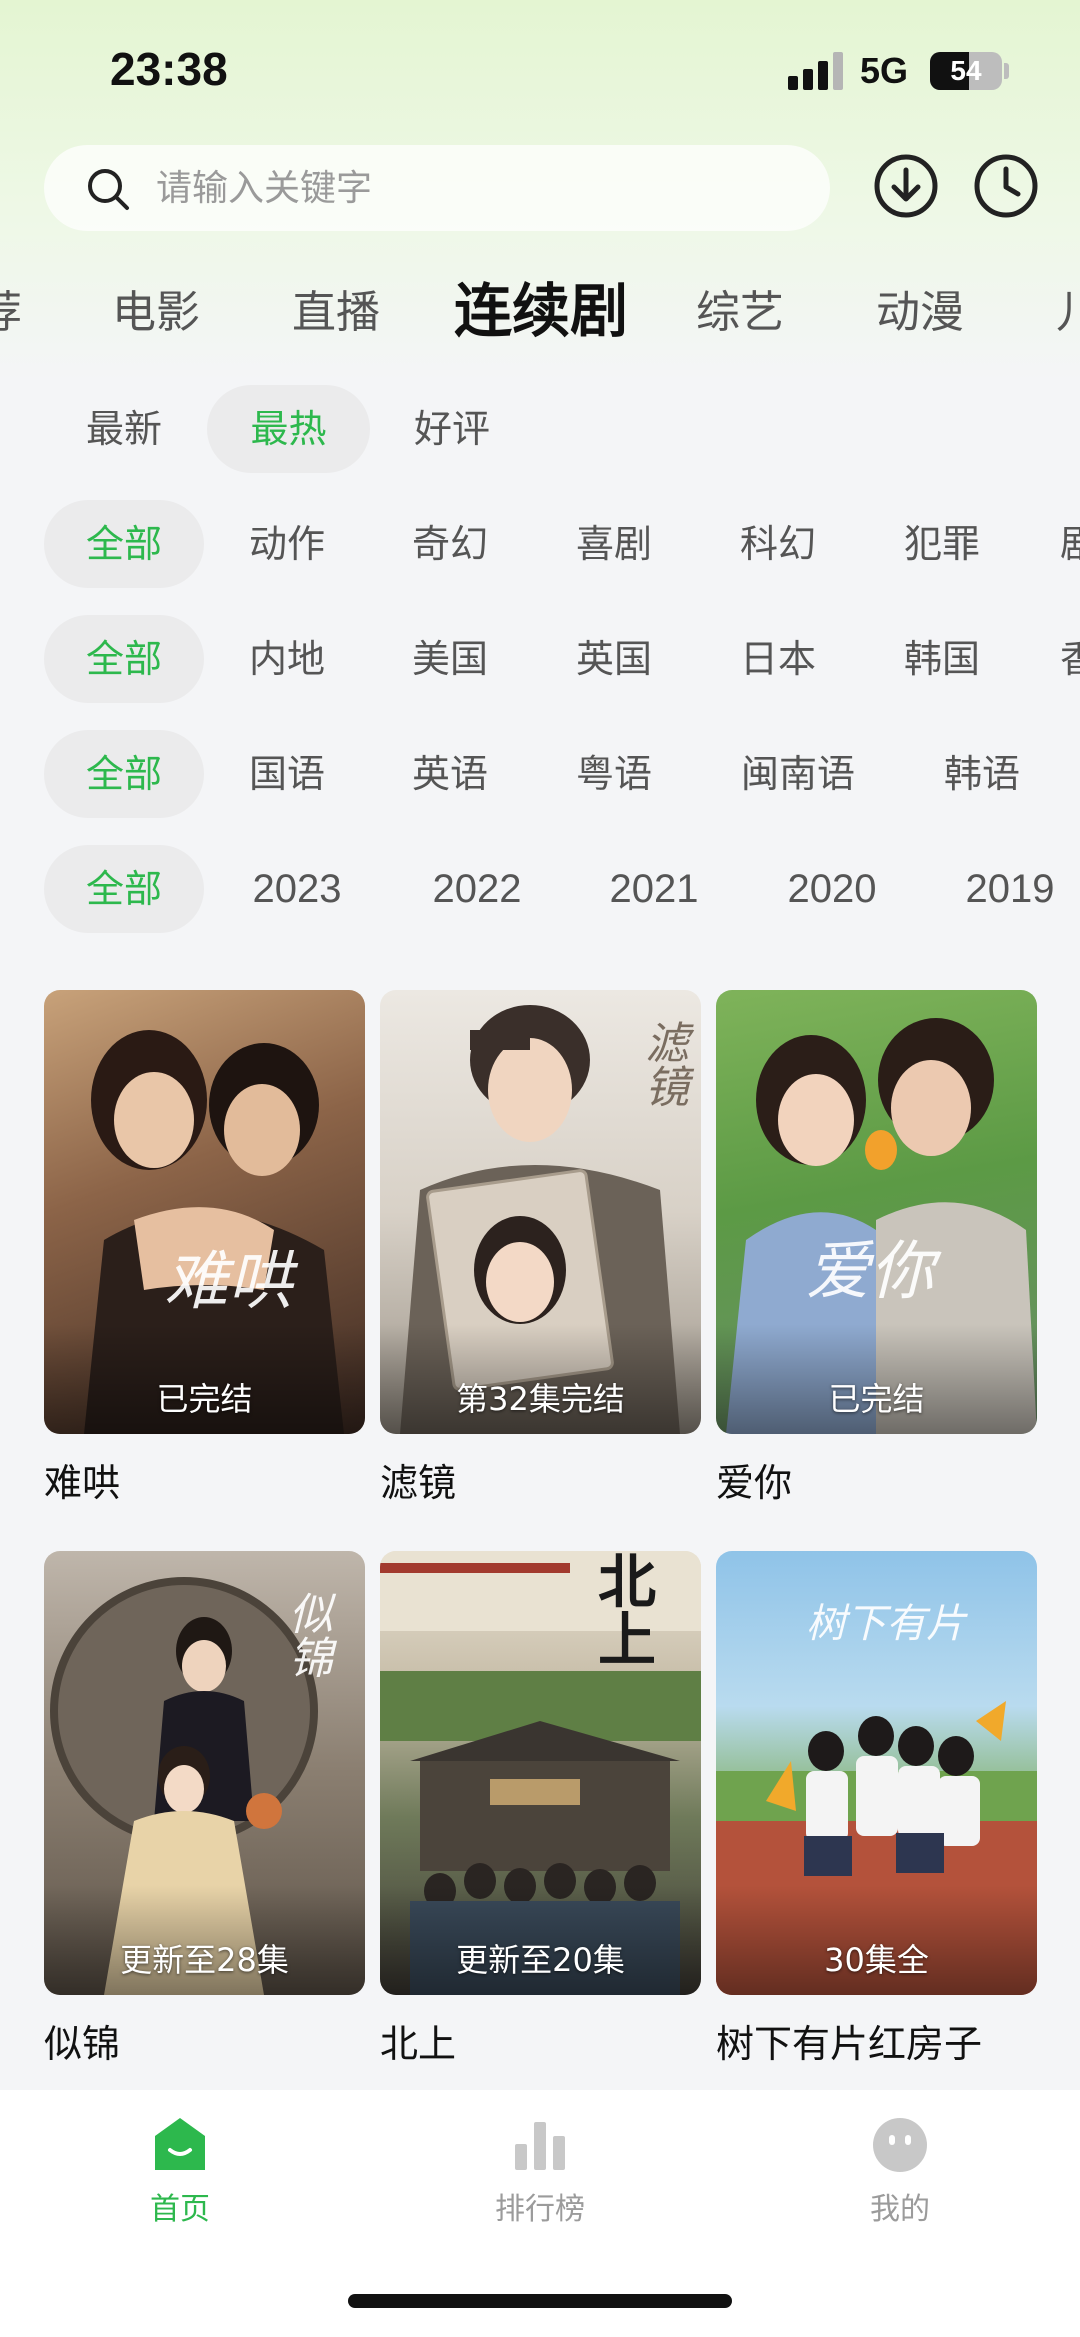  Describe the element at coordinates (204, 1960) in the screenshot. I see `episode-status-badge: 更新至28集` at that location.